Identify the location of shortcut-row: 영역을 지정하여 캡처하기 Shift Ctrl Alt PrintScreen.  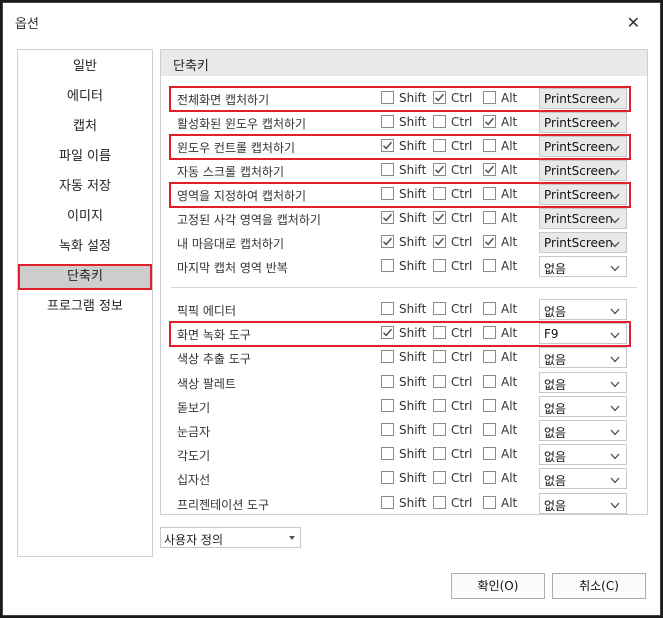
(404, 195).